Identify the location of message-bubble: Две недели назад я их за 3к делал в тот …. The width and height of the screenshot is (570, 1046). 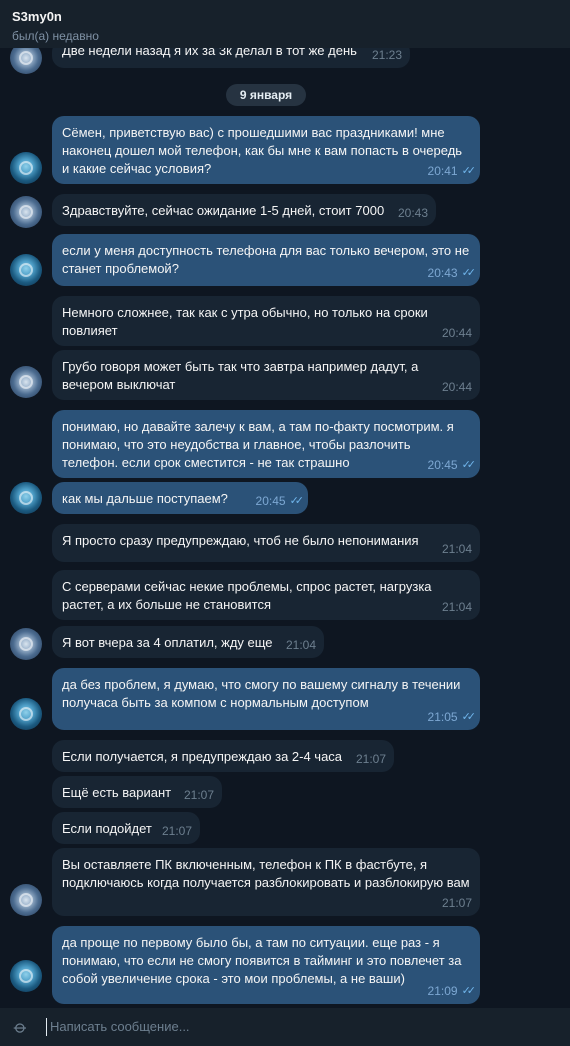
(231, 58).